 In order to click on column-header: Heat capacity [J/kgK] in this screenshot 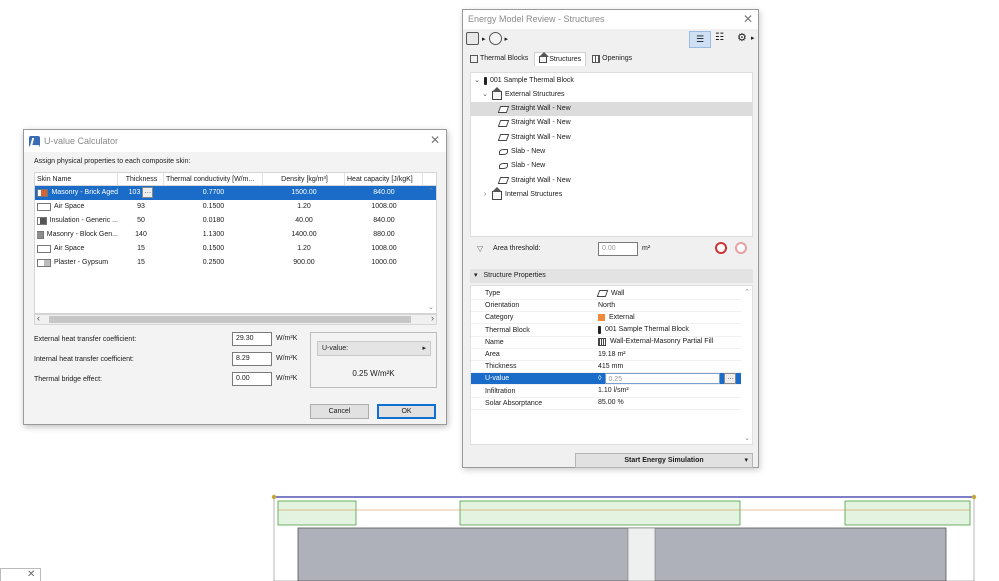, I will do `click(384, 179)`.